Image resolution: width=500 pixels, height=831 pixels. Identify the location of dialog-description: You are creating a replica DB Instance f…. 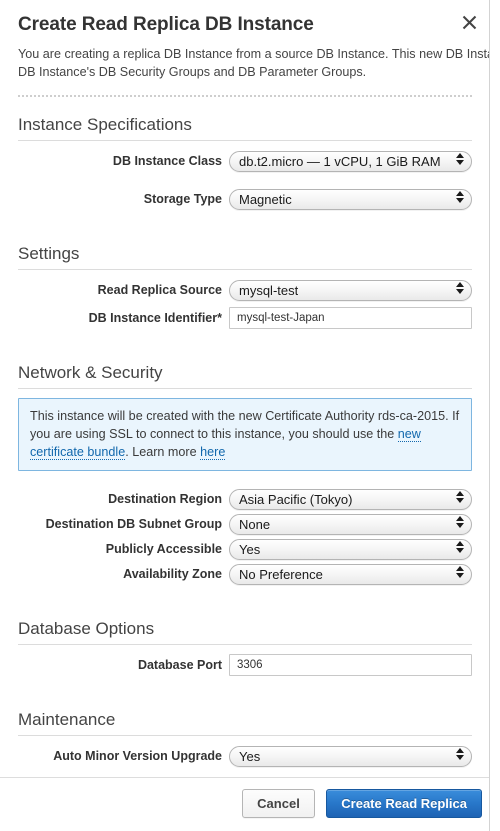
(245, 61).